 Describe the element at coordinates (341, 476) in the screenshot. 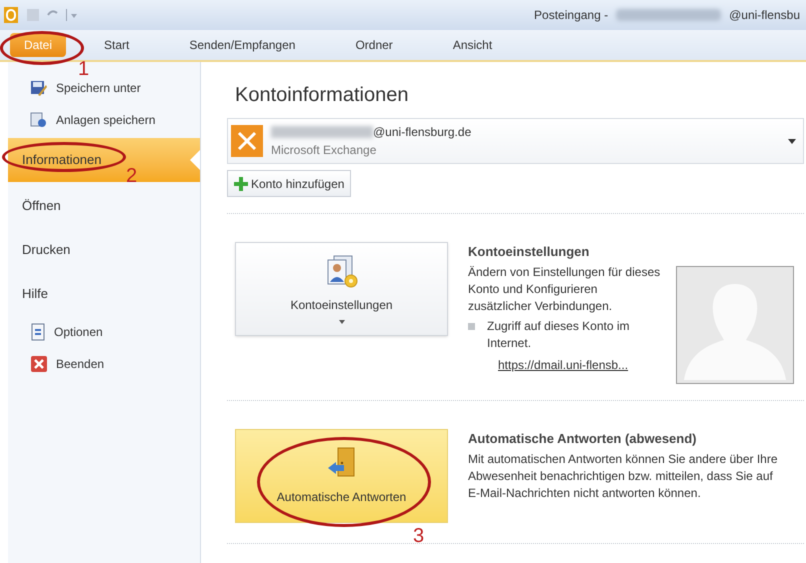

I see `action-button: Automatische Antworten` at that location.